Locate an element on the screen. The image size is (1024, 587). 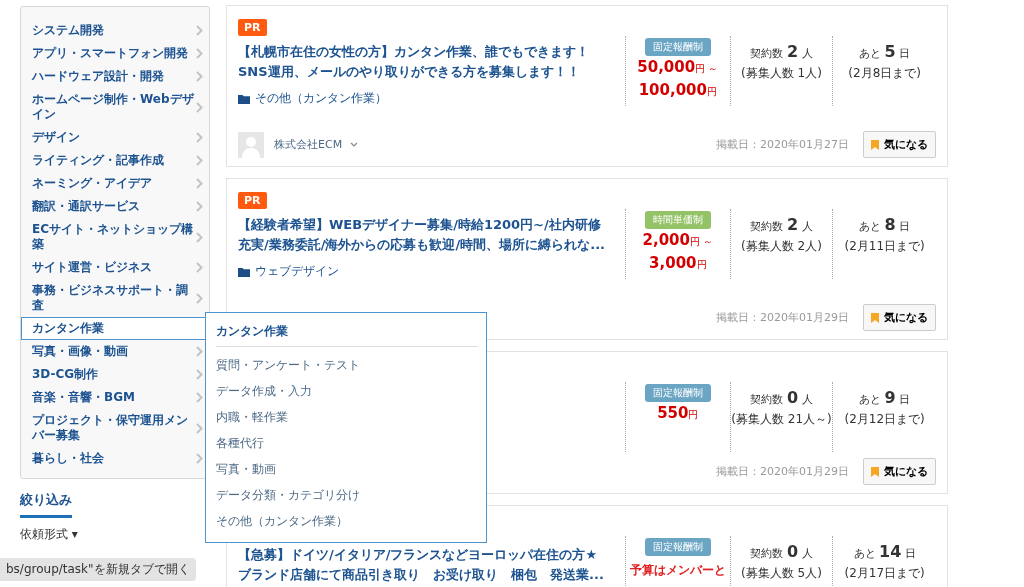
days-left: あと 9 日 is located at coordinates (885, 397).